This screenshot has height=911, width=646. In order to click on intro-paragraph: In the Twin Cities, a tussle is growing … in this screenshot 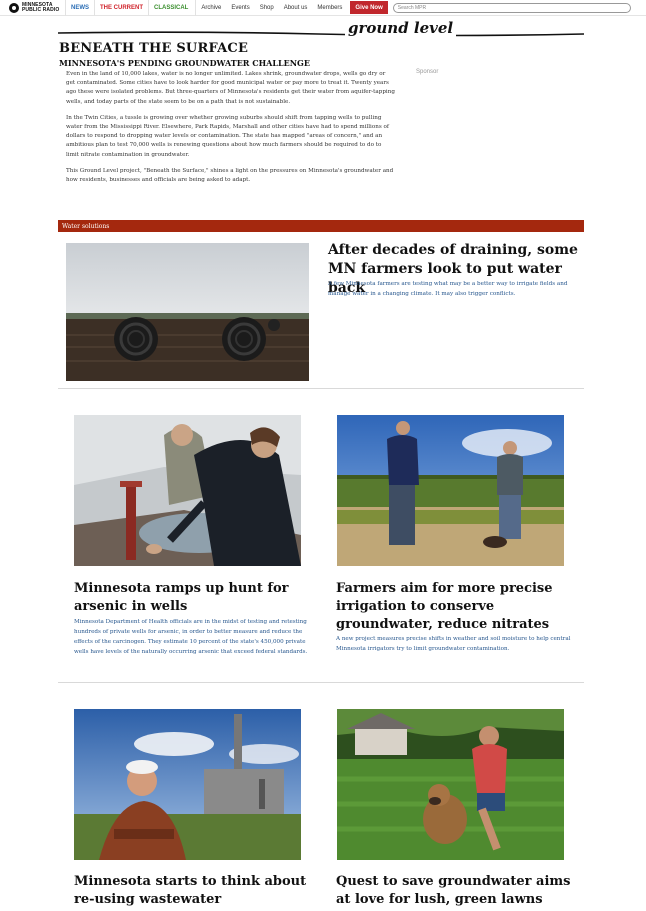, I will do `click(227, 136)`.